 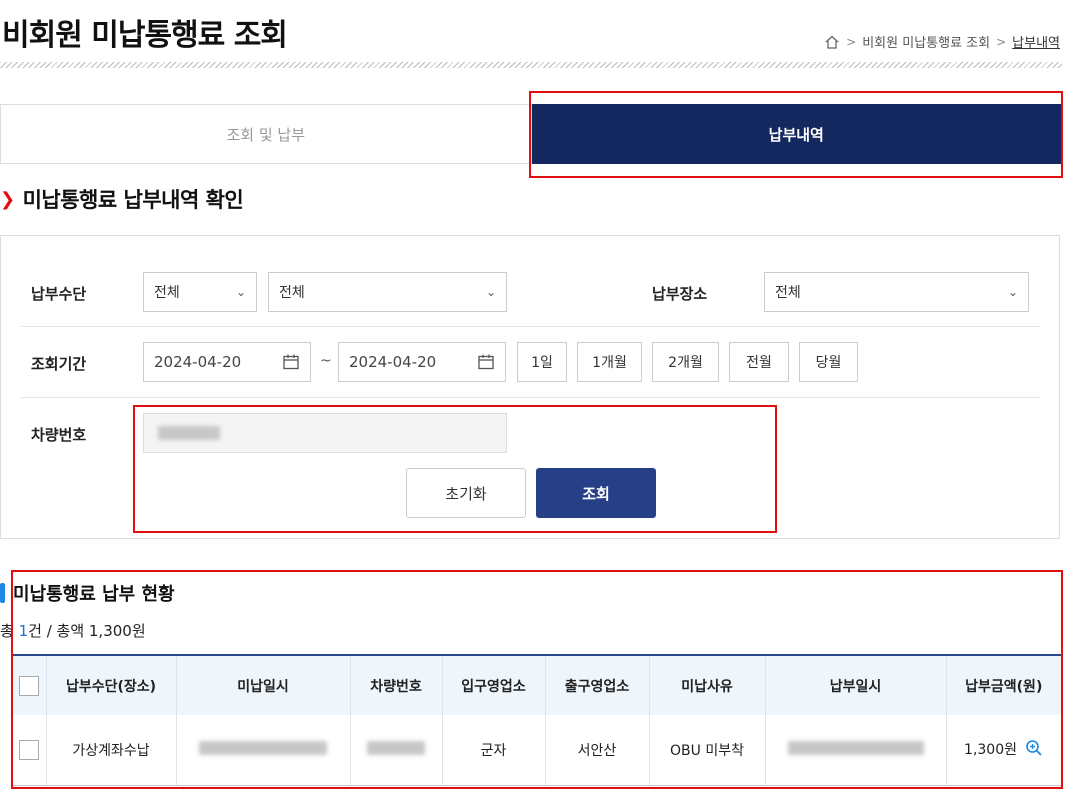 I want to click on date-from-input: 2024-04-20, so click(x=227, y=362).